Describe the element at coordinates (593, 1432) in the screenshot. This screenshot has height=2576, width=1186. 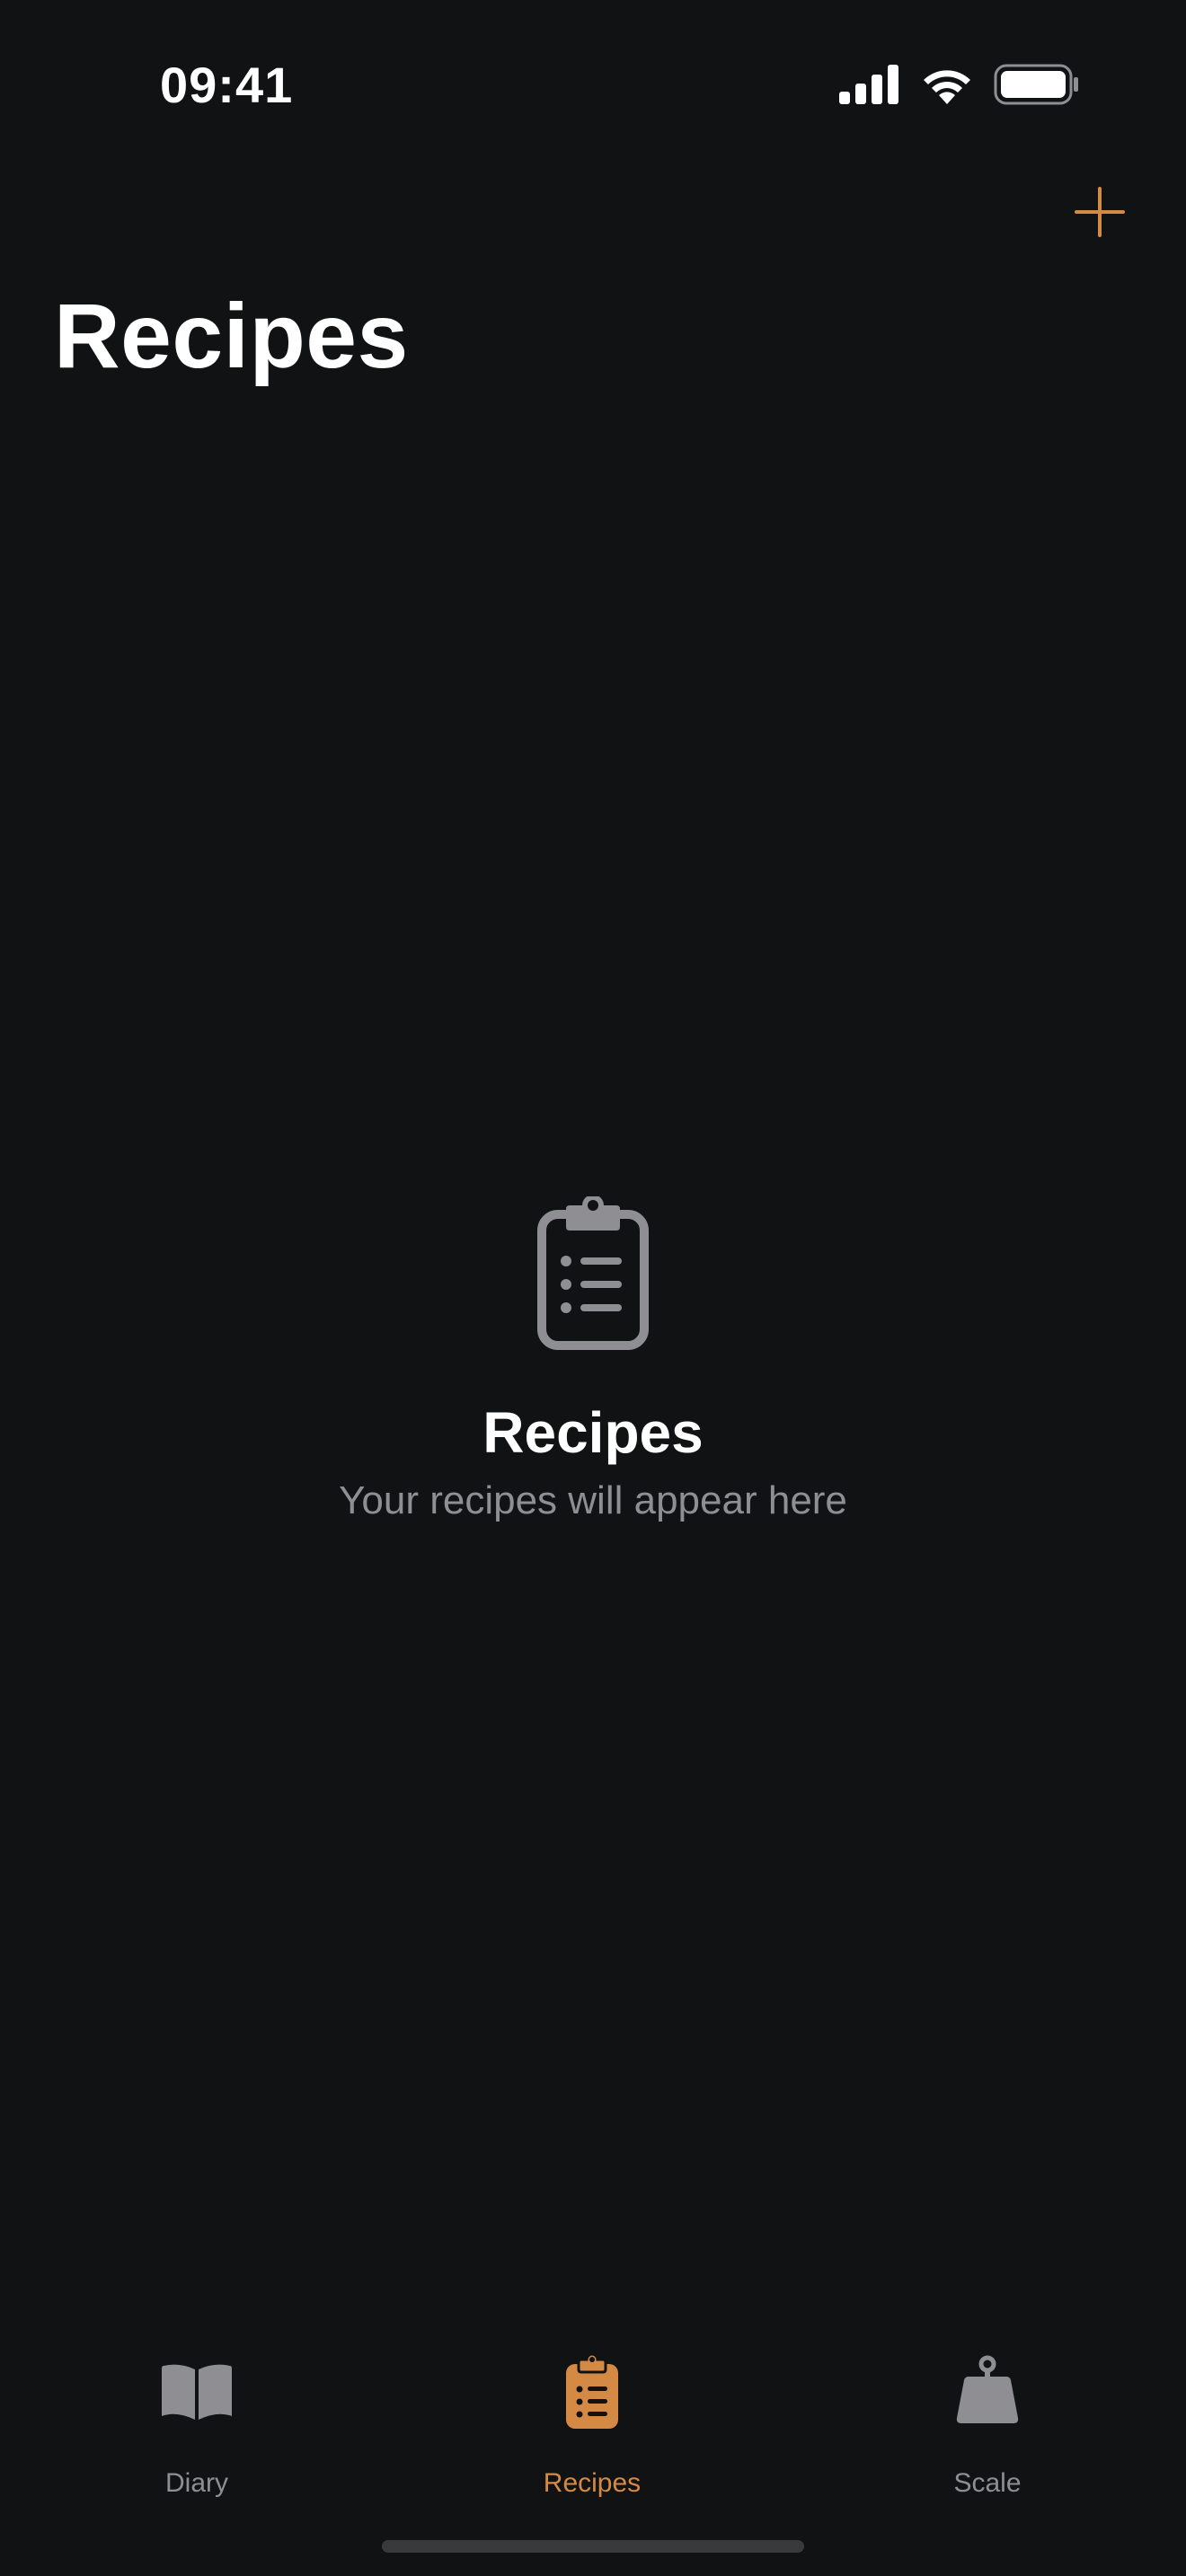
I see `empty-state-title: Recipes` at that location.